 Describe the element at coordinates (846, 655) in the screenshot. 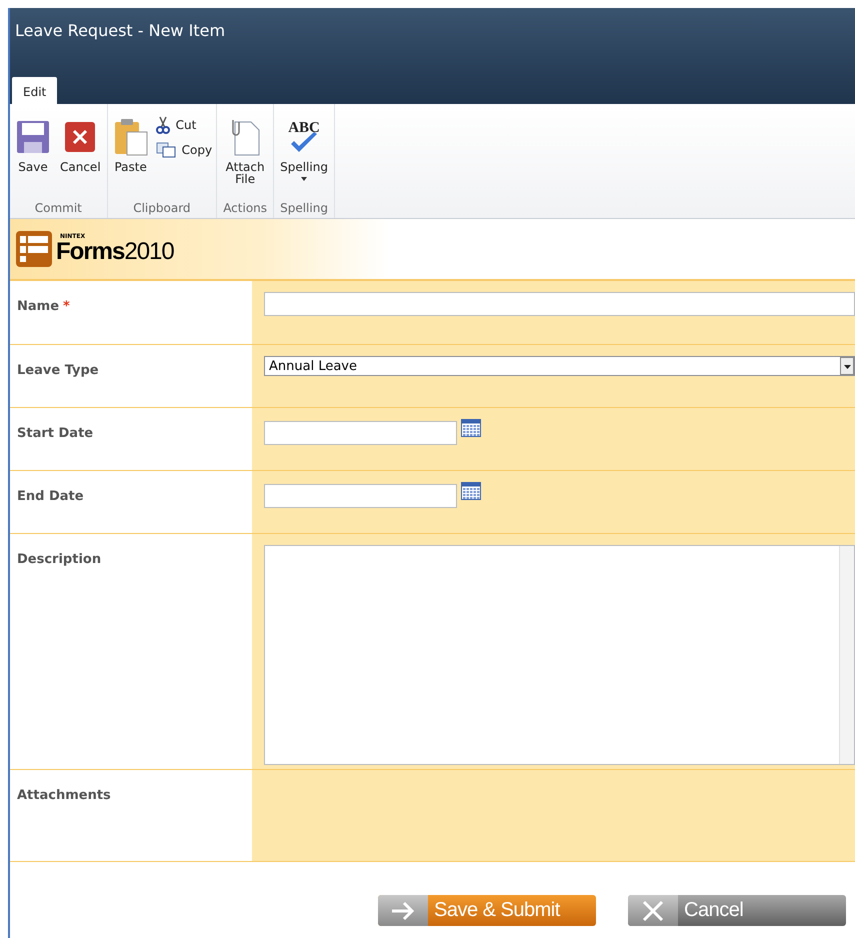

I see `scrollbar` at that location.